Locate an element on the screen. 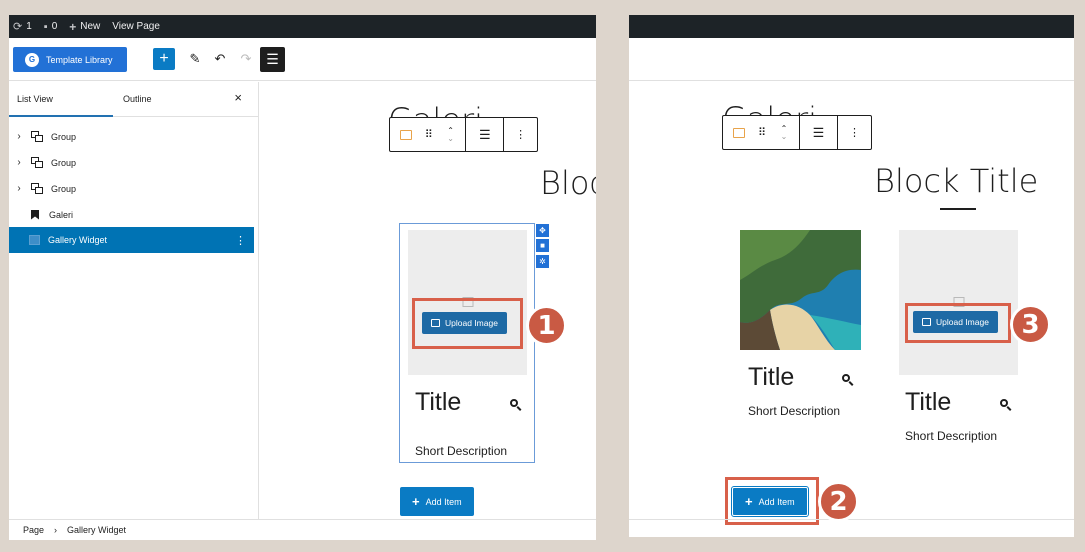  block-inserter-button: + is located at coordinates (164, 59).